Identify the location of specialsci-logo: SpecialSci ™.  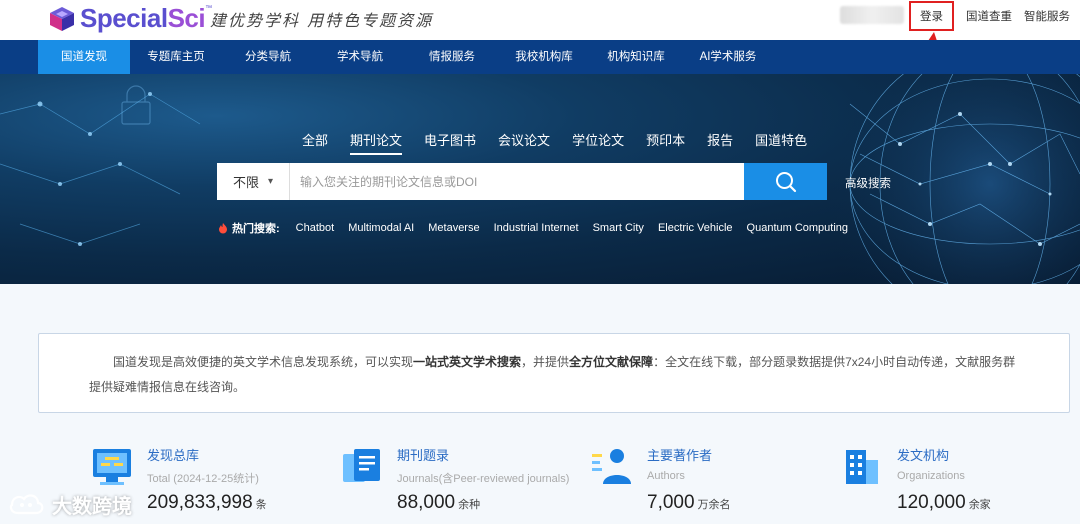
(130, 18).